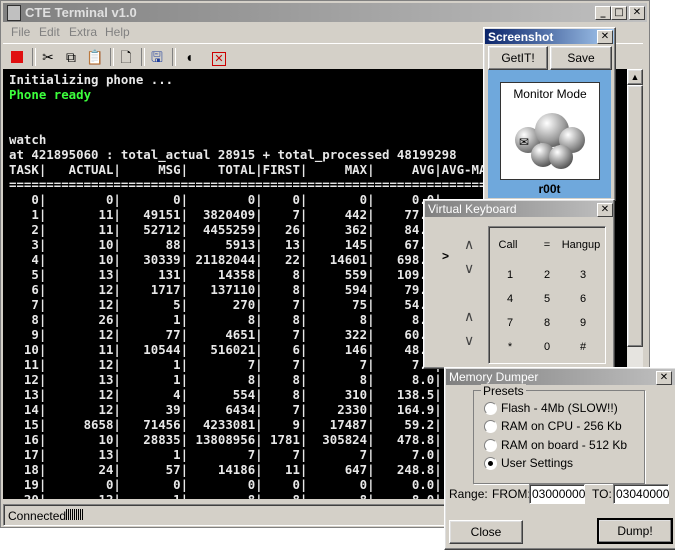 The width and height of the screenshot is (675, 550). I want to click on menu-help: Help, so click(117, 32).